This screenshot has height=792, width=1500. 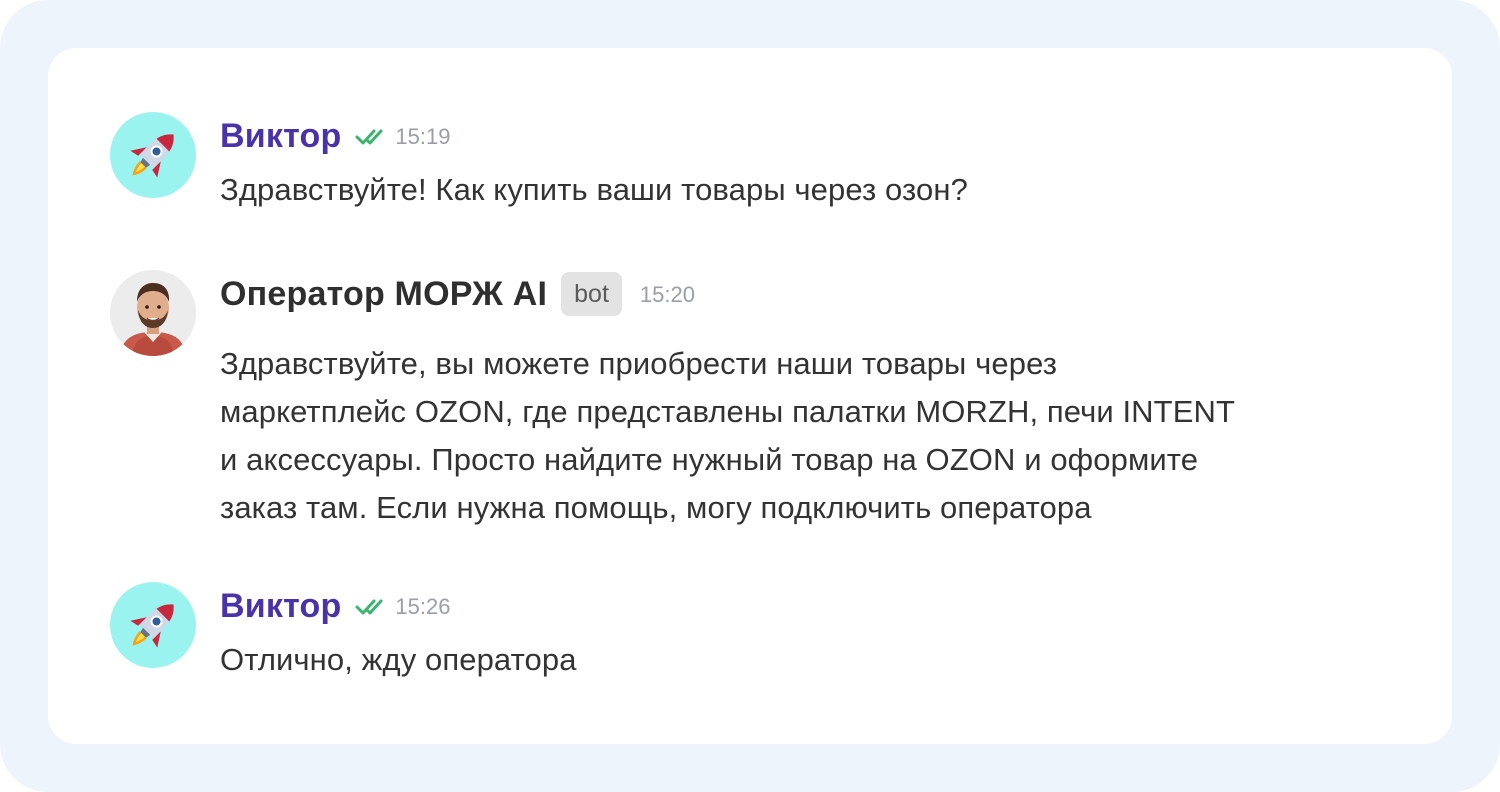 What do you see at coordinates (153, 313) in the screenshot?
I see `operator-avatar-icon` at bounding box center [153, 313].